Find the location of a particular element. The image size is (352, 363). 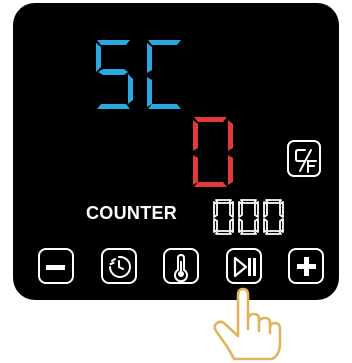

play-pause-button is located at coordinates (244, 266).